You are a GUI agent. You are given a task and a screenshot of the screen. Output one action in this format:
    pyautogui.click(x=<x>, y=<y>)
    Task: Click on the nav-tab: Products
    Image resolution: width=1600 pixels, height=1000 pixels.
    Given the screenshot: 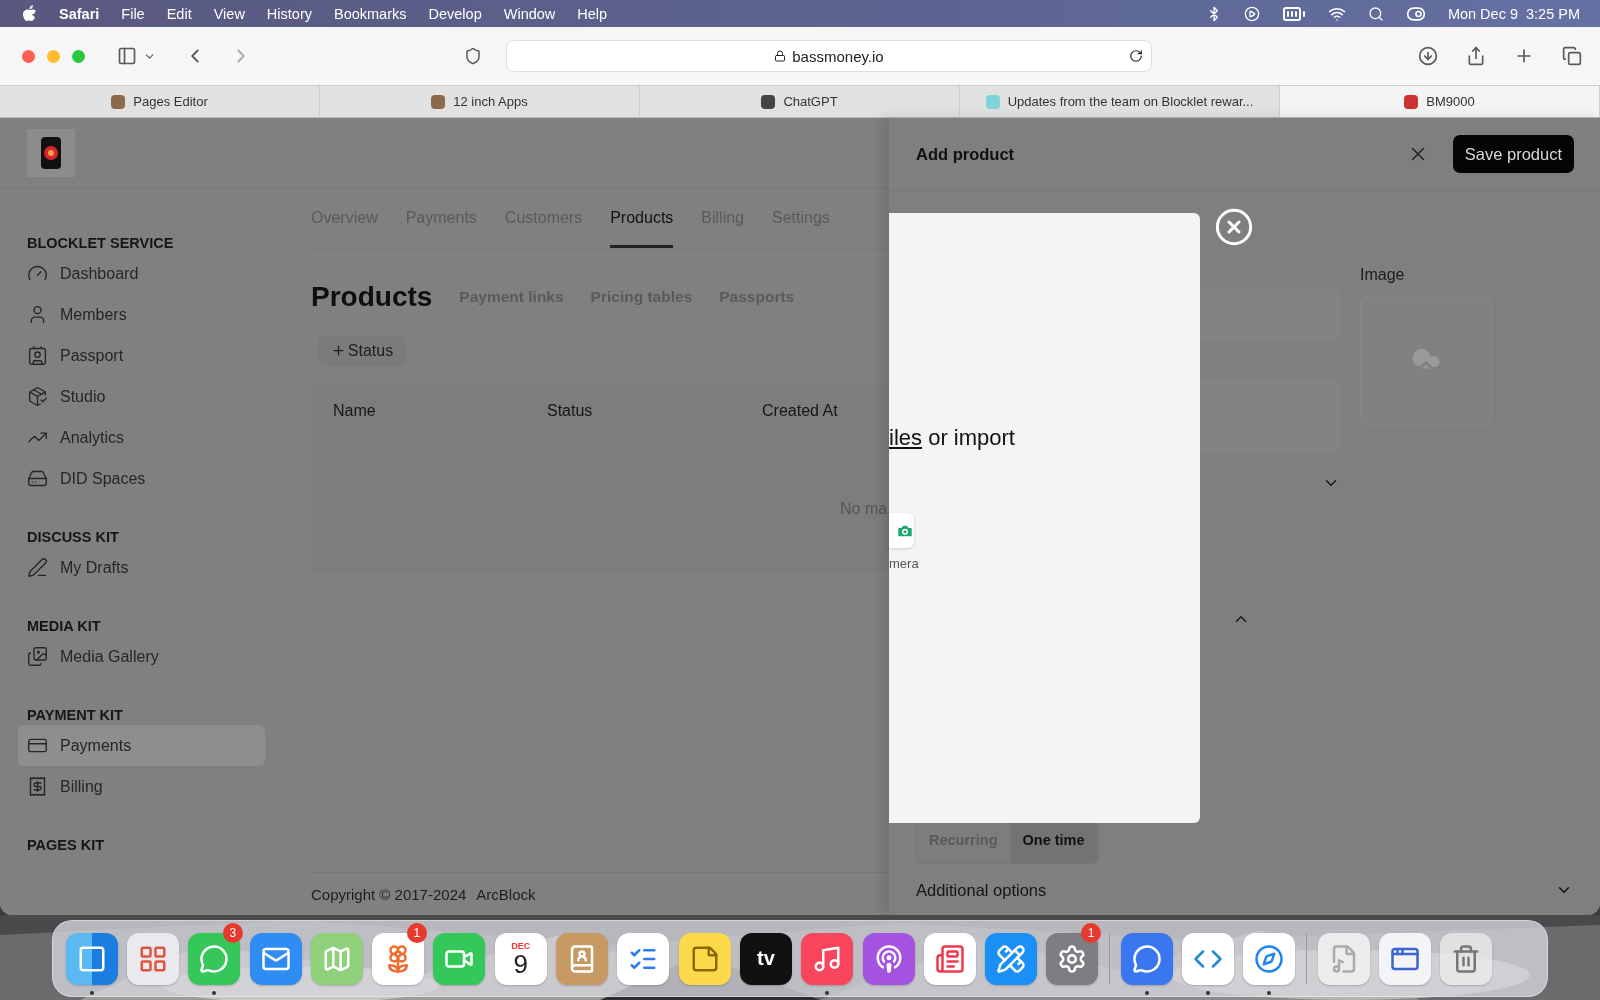 What is the action you would take?
    pyautogui.click(x=642, y=218)
    